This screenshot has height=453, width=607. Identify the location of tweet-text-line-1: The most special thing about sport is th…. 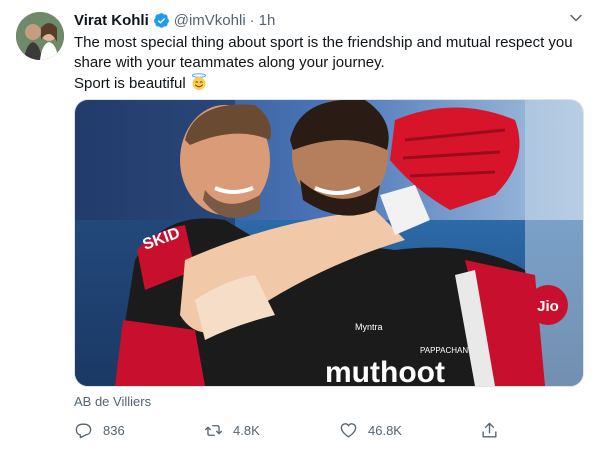
(323, 52).